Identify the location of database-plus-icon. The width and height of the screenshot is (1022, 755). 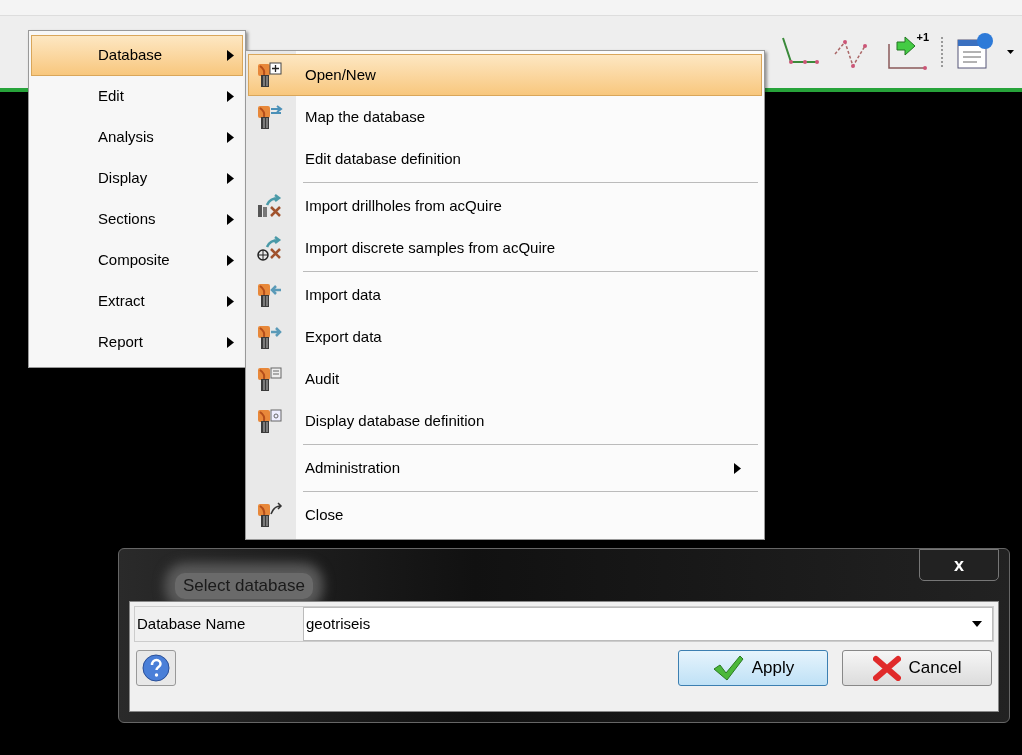
(270, 75).